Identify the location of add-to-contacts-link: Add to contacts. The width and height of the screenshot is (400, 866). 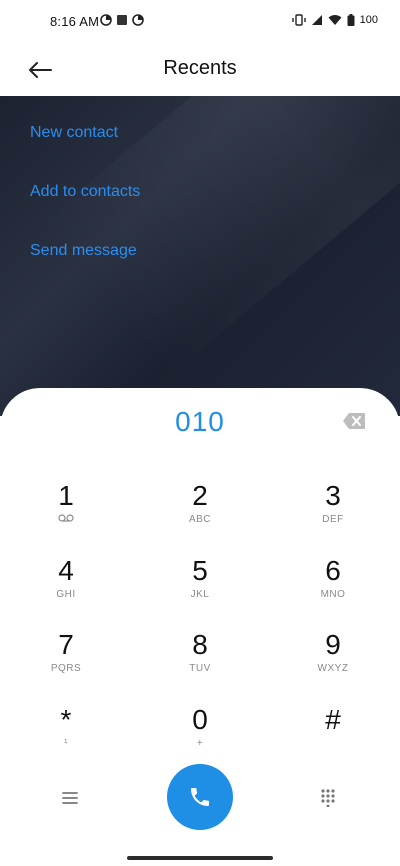
(85, 192).